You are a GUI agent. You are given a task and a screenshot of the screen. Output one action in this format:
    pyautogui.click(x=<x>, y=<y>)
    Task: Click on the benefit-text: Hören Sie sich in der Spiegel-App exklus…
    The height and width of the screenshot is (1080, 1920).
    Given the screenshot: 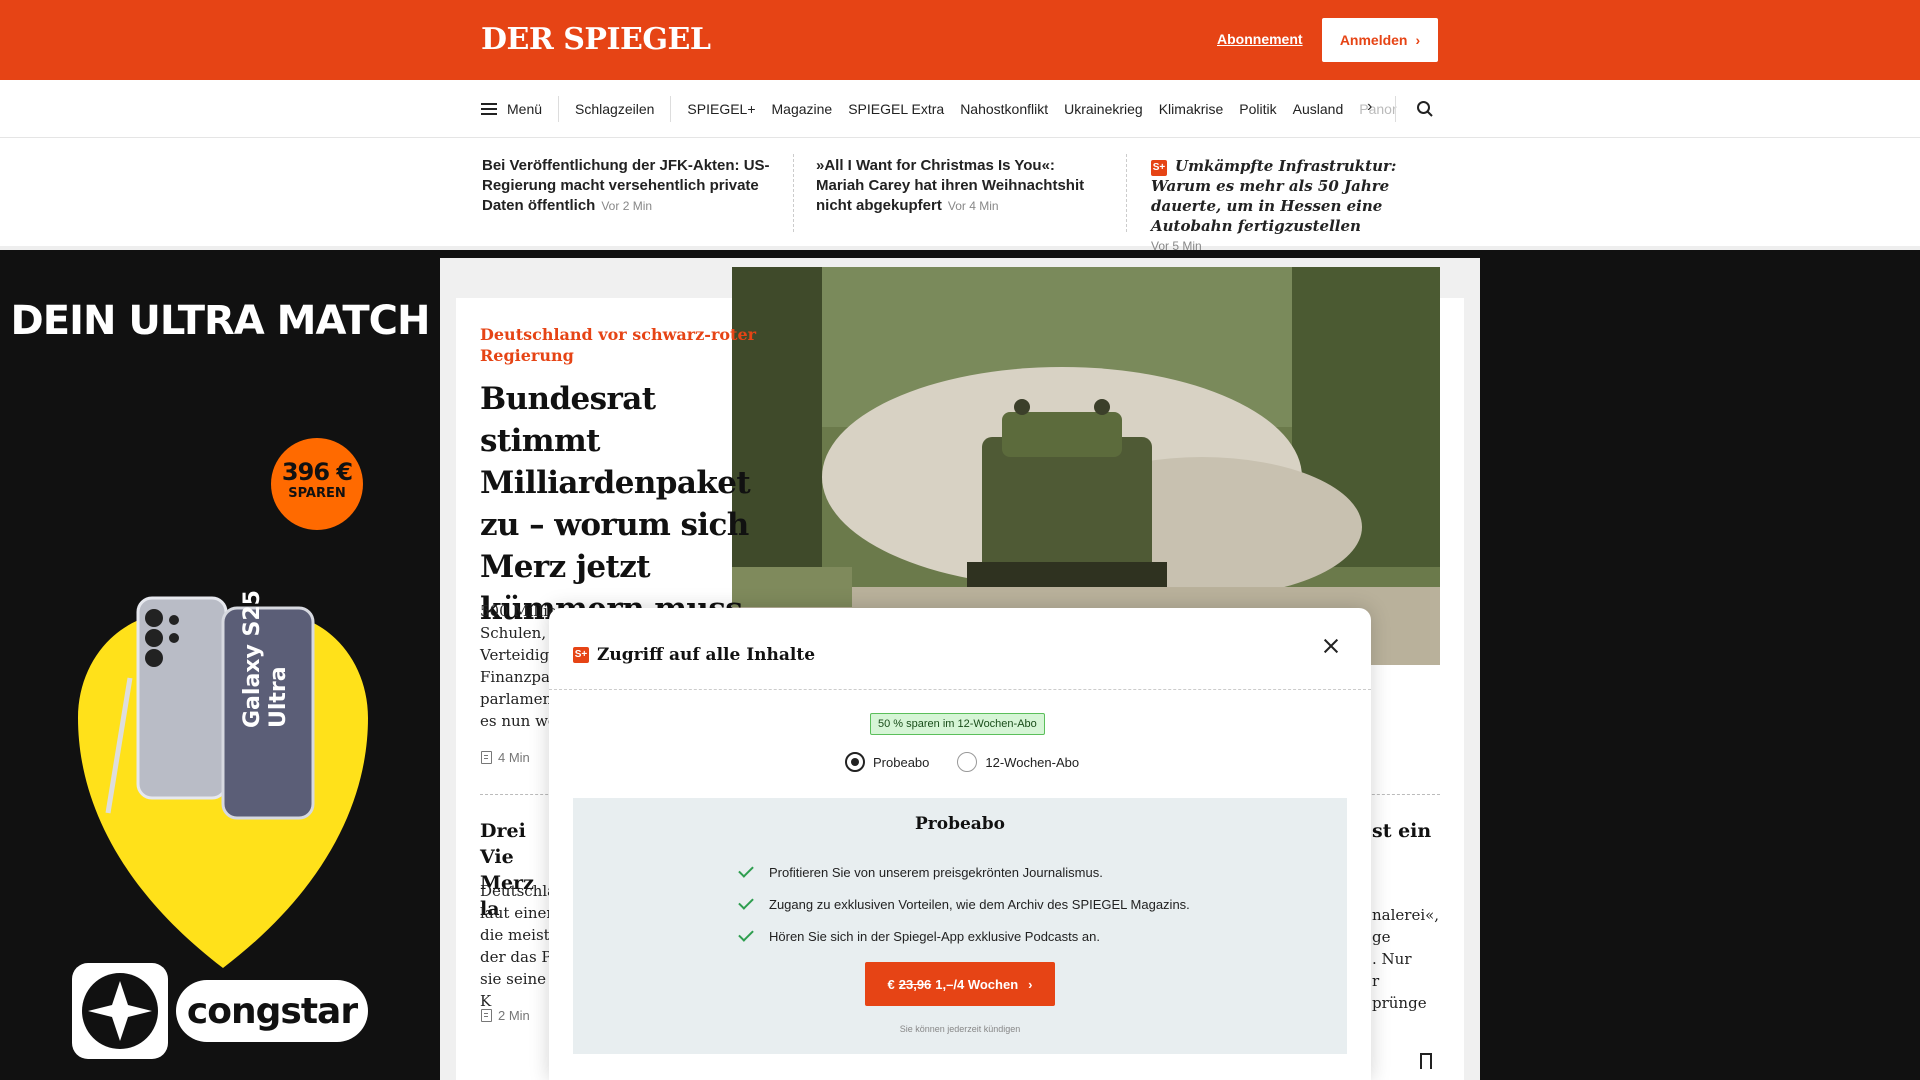 What is the action you would take?
    pyautogui.click(x=934, y=936)
    